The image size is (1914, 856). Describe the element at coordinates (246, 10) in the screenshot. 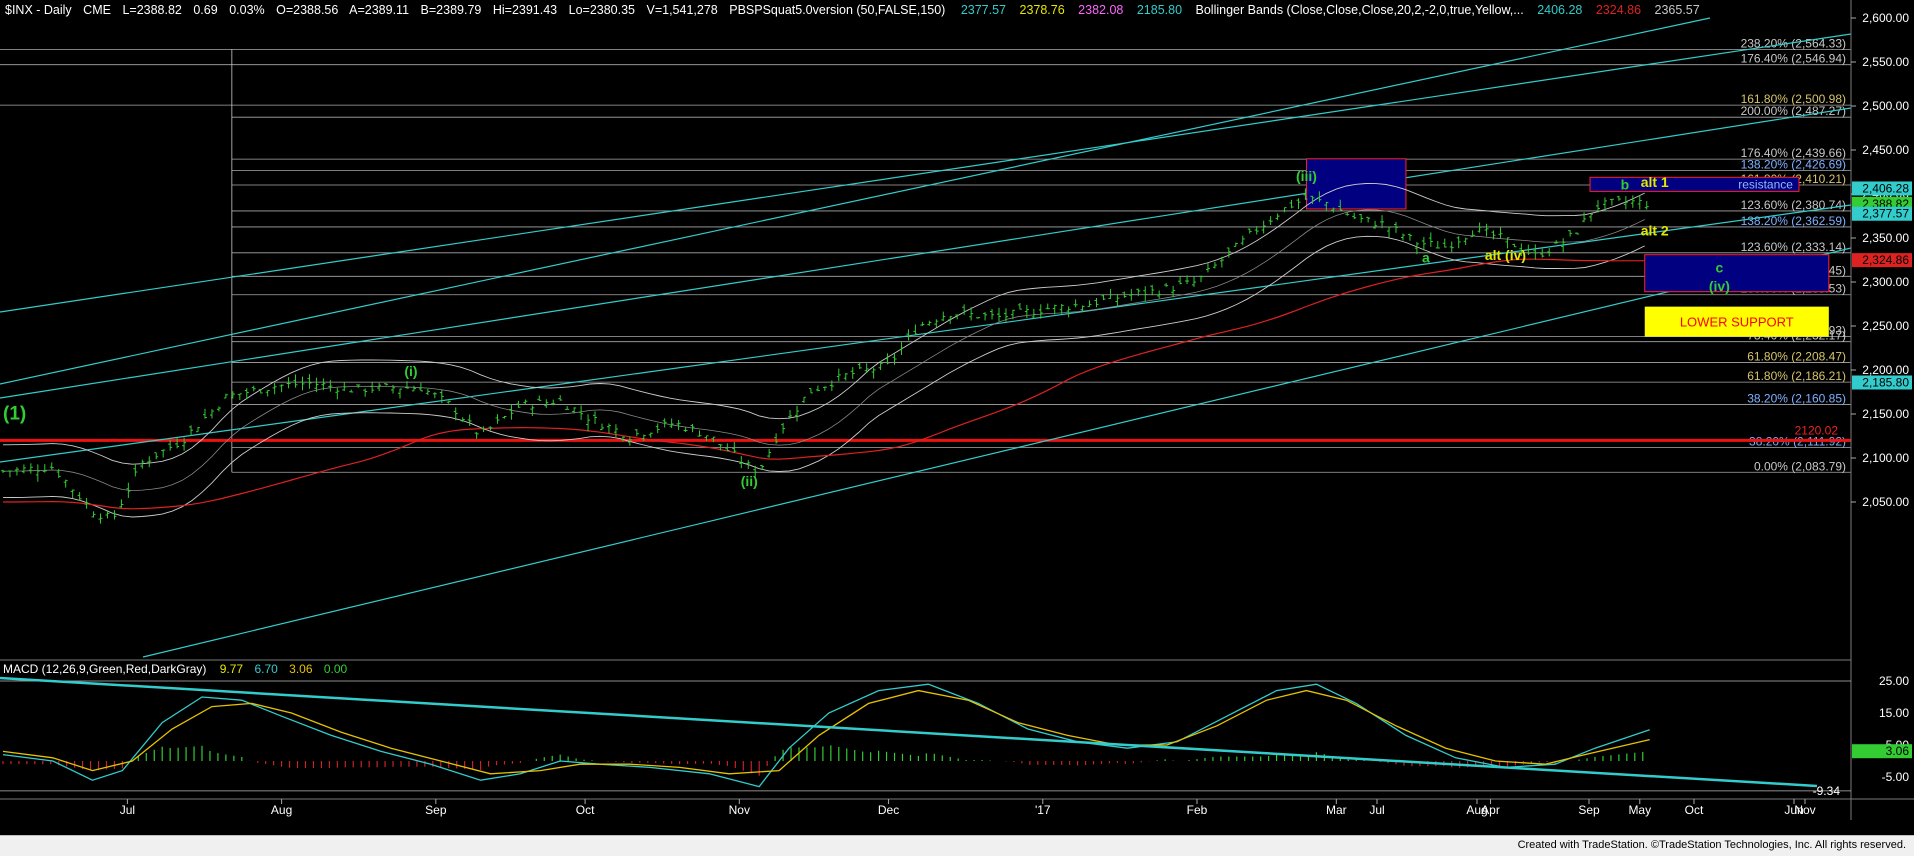

I see `header-change-pct: 0.03%` at that location.